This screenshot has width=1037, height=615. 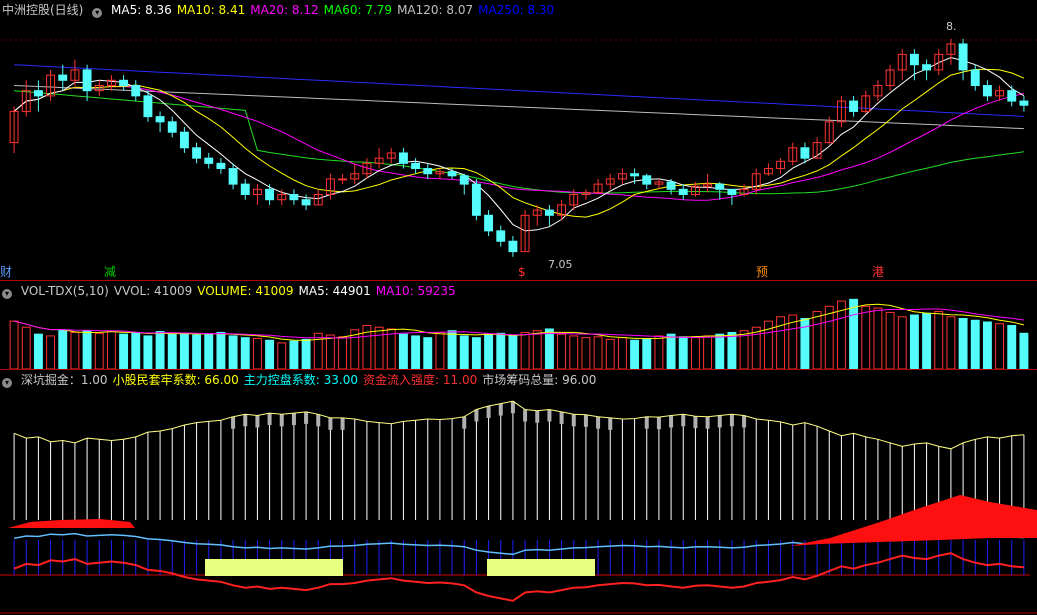 I want to click on marker-finance: 财, so click(x=6, y=272).